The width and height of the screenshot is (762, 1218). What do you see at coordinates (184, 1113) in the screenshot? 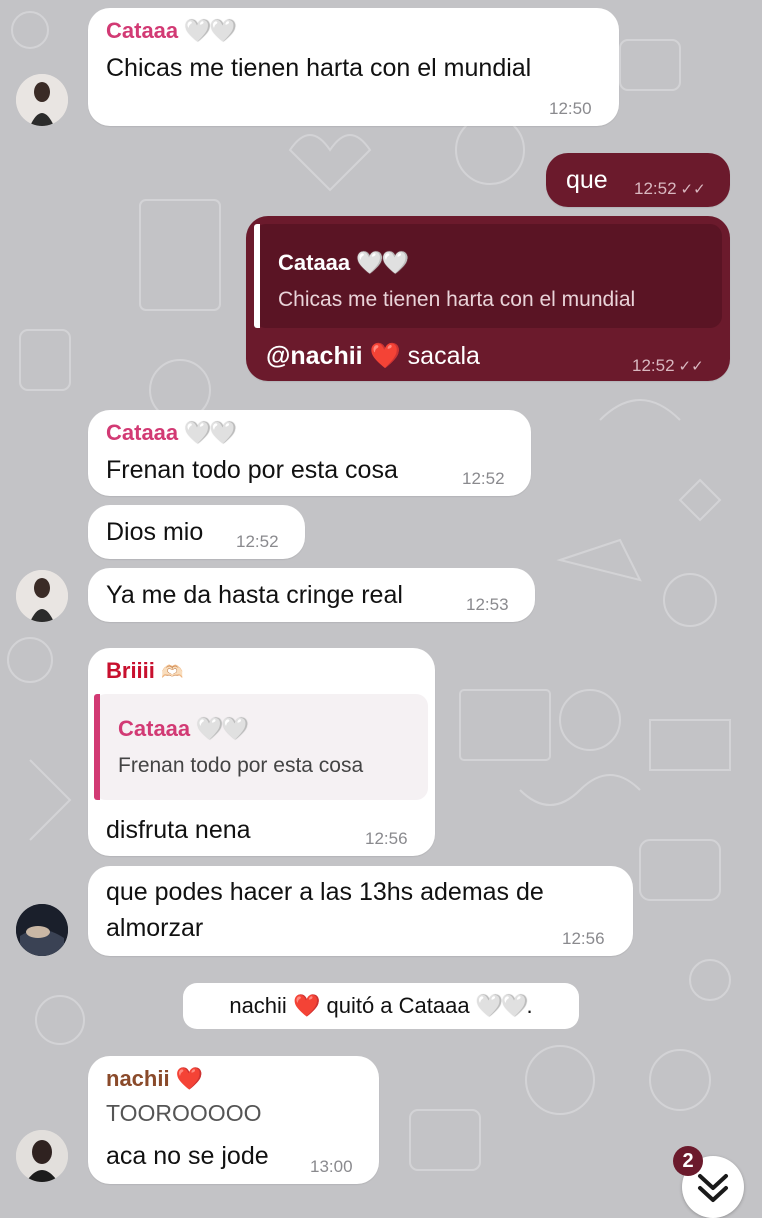
I see `message-text: TOOROOOOO` at bounding box center [184, 1113].